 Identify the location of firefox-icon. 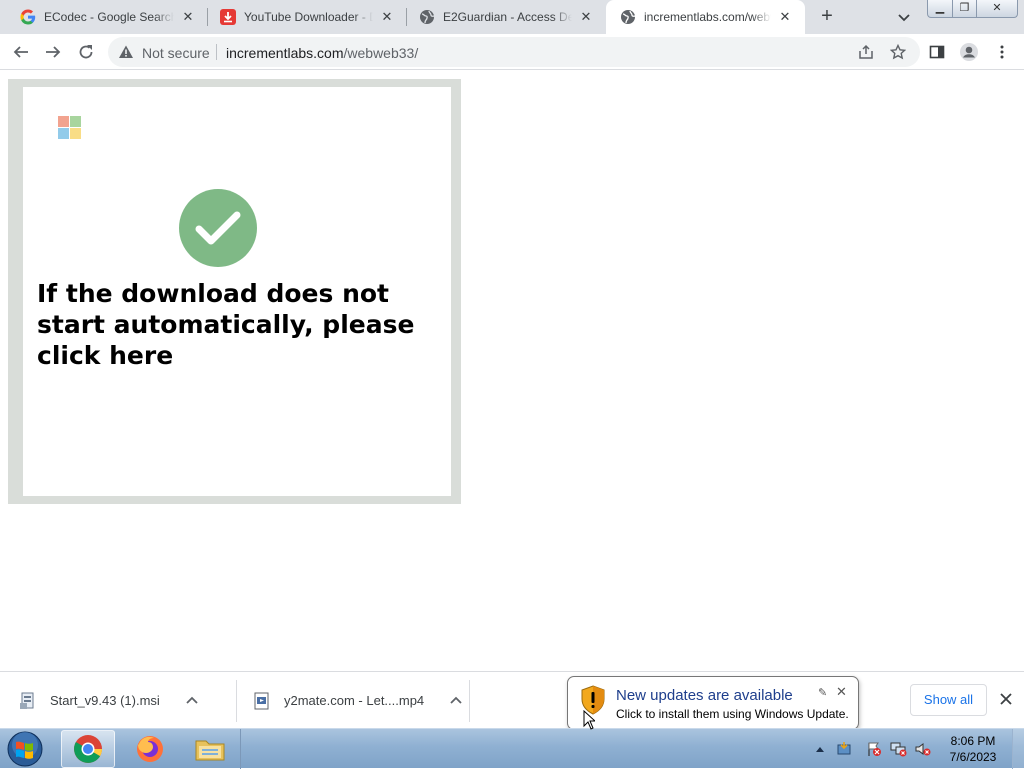
(150, 749).